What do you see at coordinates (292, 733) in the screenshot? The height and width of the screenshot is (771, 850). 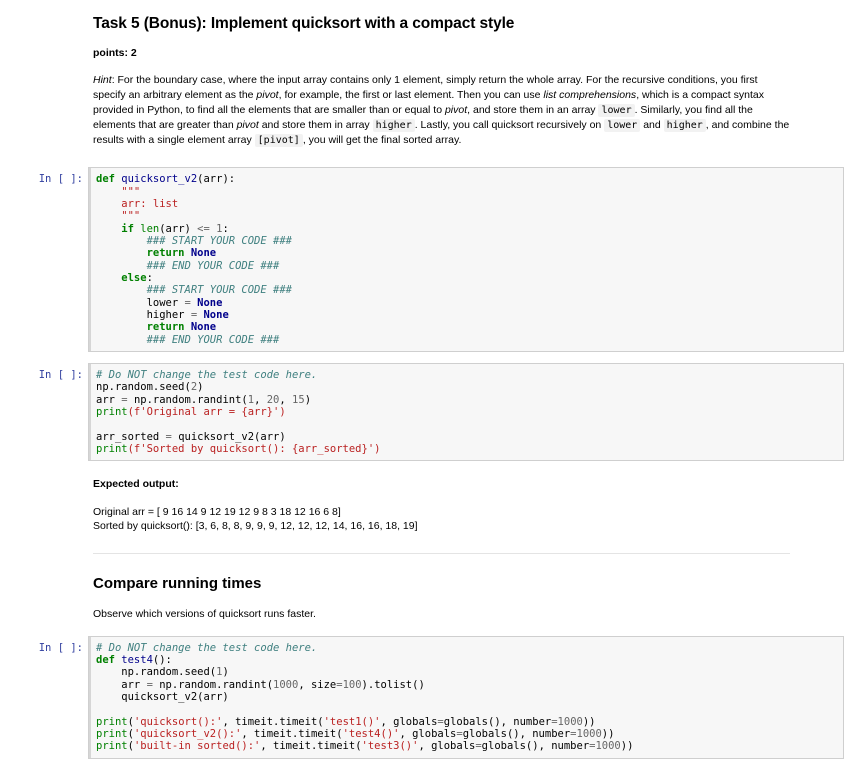 I see `timeit-call-2: , timeit.timeit(` at bounding box center [292, 733].